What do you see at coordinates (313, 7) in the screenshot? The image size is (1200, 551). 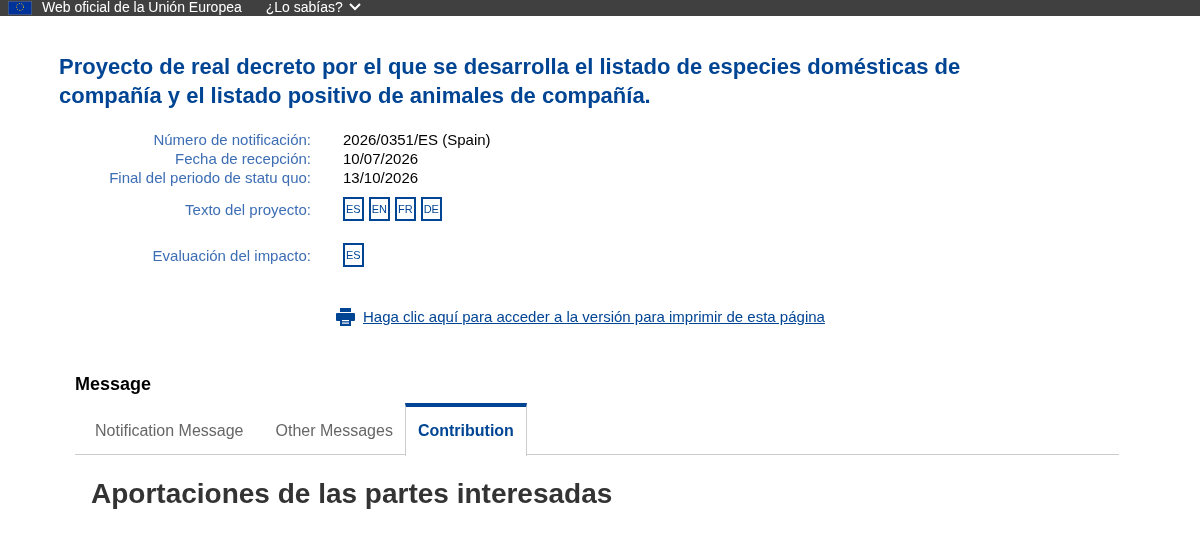 I see `menu-button: ¿Lo sabías?` at bounding box center [313, 7].